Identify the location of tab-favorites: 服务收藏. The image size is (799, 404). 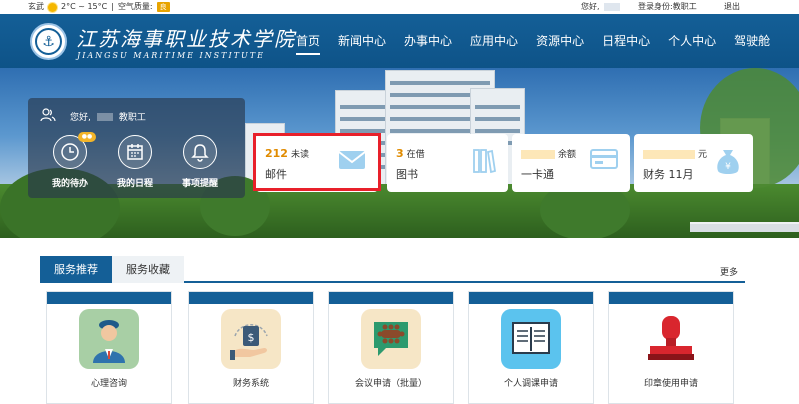
(148, 269).